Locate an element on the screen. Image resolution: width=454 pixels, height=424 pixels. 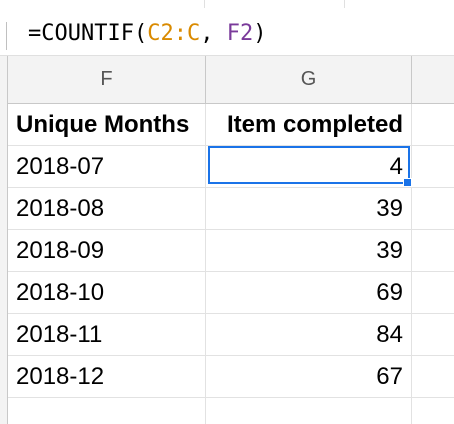
table-row: 2018-09 39 is located at coordinates (231, 251).